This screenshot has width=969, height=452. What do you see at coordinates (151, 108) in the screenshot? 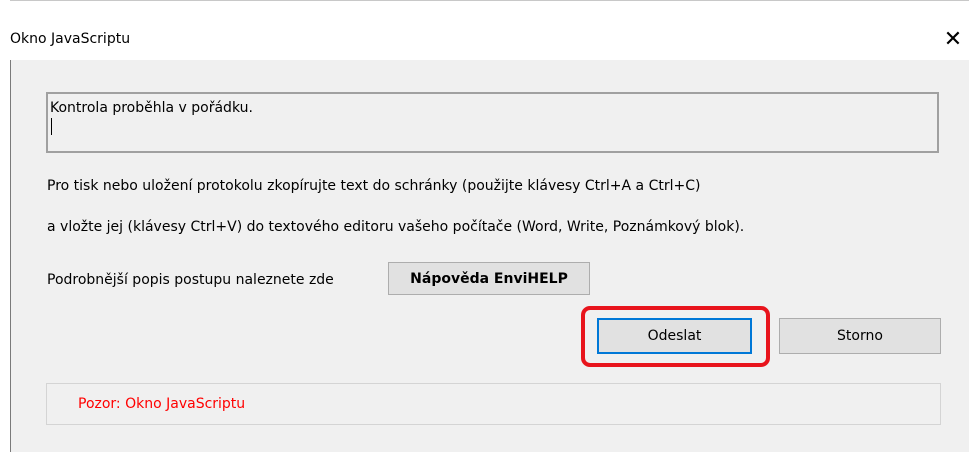
I see `message-text: Kontrola proběhla v pořádku.` at bounding box center [151, 108].